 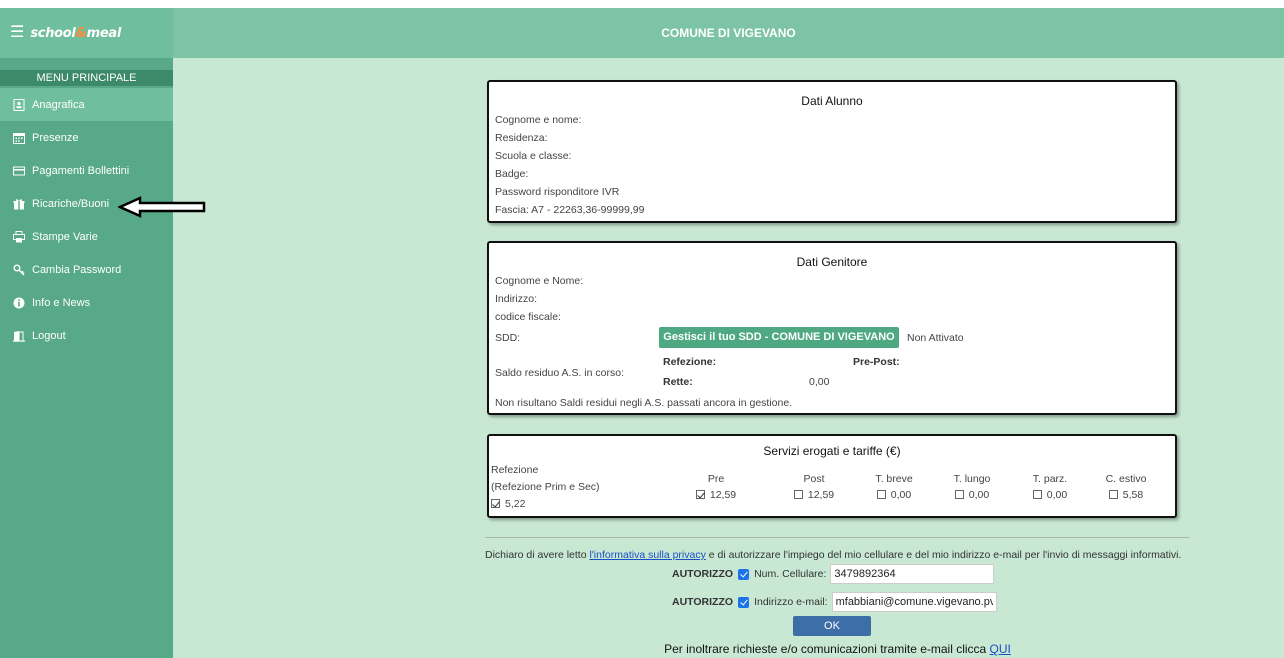 I want to click on service-c-estivo: C. estivo 5,58, so click(x=1126, y=487).